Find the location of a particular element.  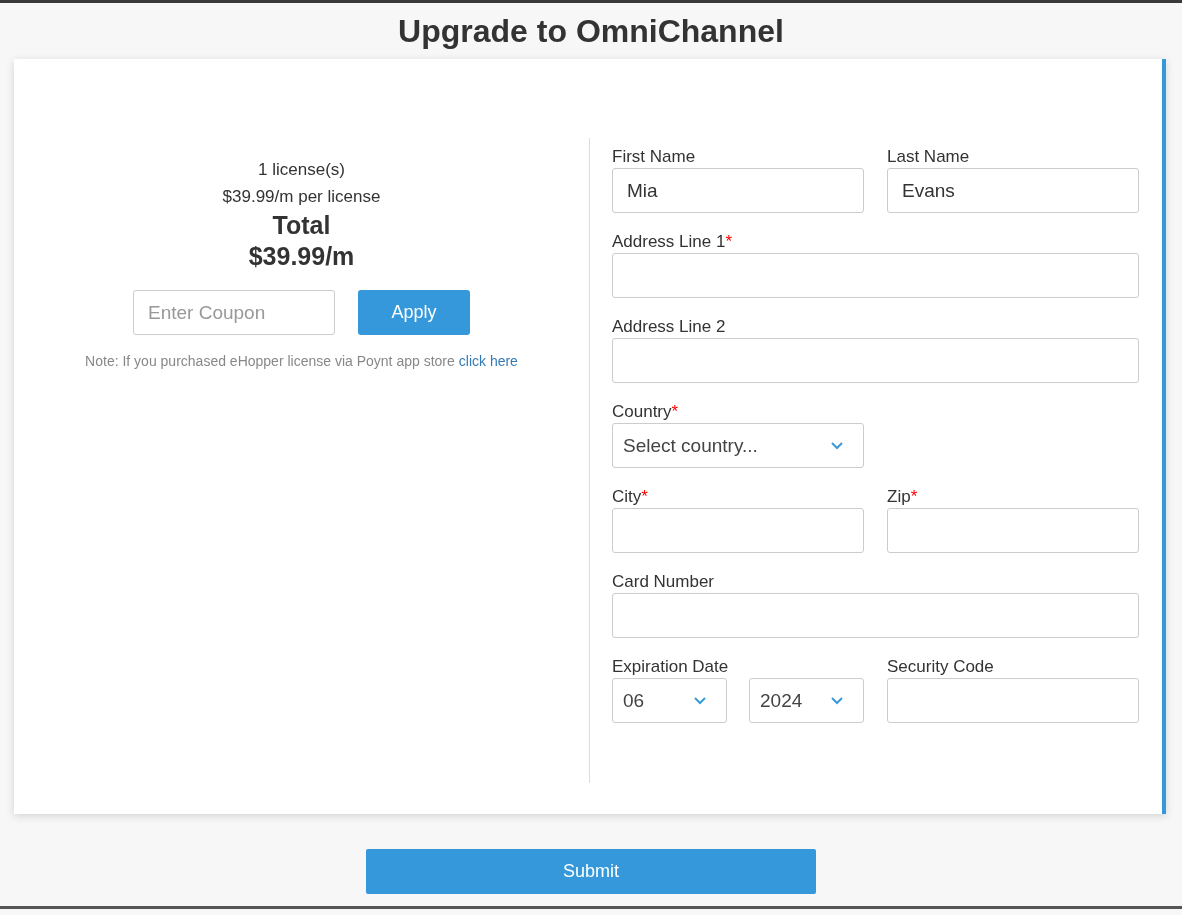

click-here-link: click here is located at coordinates (488, 361).